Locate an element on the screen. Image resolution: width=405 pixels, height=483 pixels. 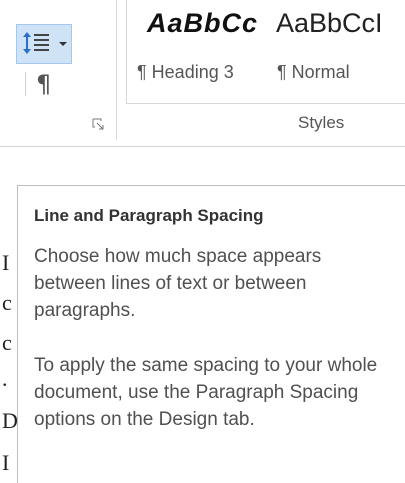
styles-gallery: AaBbCc ¶ Heading 3 AaBbCcI ¶ Normal is located at coordinates (265, 52).